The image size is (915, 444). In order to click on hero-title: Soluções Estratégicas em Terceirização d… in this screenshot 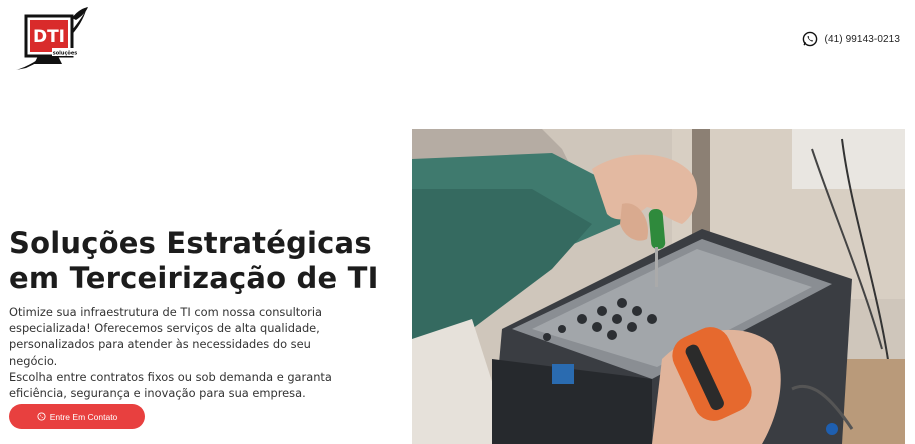, I will do `click(204, 261)`.